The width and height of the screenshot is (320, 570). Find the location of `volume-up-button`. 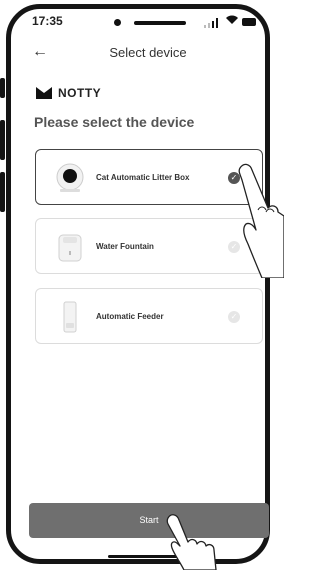

volume-up-button is located at coordinates (2, 140).